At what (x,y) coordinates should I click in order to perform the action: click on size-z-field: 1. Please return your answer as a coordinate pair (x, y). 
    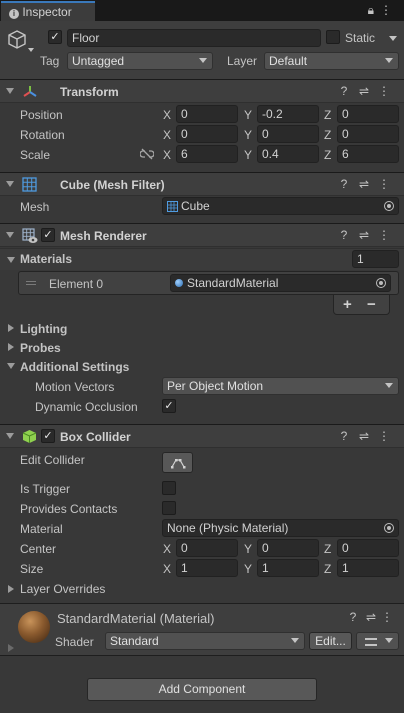
    Looking at the image, I should click on (368, 568).